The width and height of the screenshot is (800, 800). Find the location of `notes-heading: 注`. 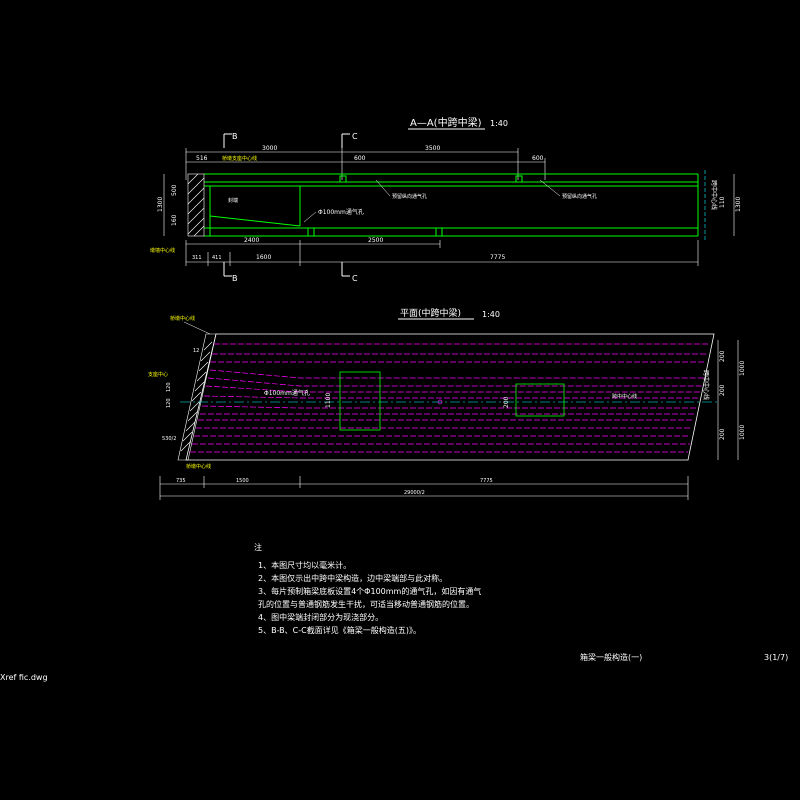

notes-heading: 注 is located at coordinates (258, 547).